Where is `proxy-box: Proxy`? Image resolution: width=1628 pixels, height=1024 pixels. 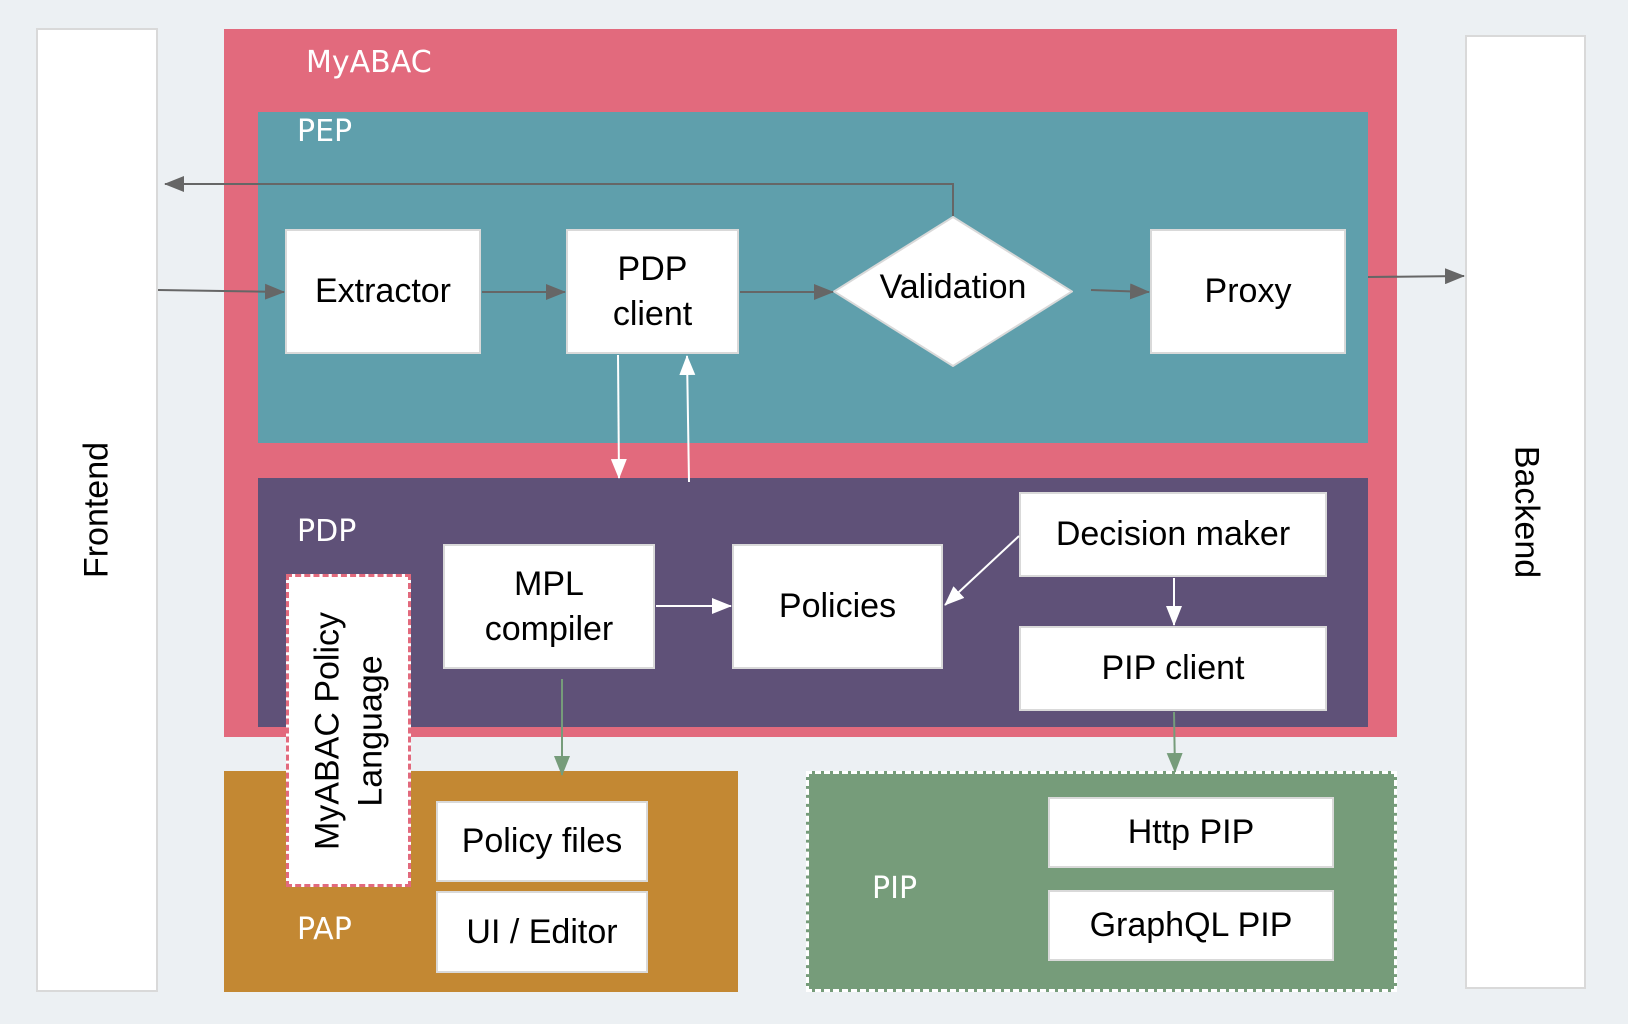
proxy-box: Proxy is located at coordinates (1248, 291).